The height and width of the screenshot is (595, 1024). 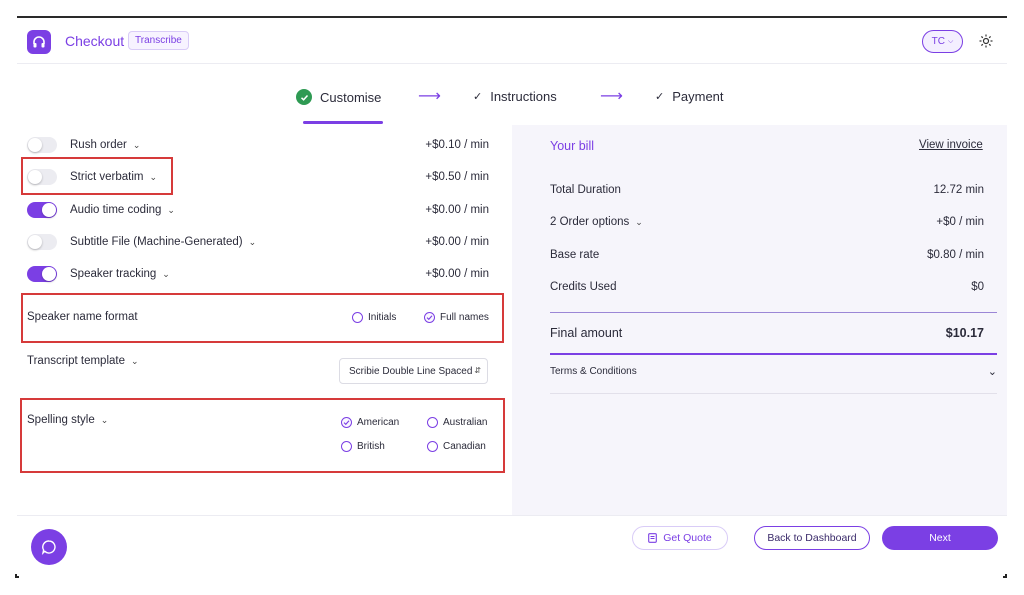 I want to click on service-tag: Transcribe, so click(x=158, y=40).